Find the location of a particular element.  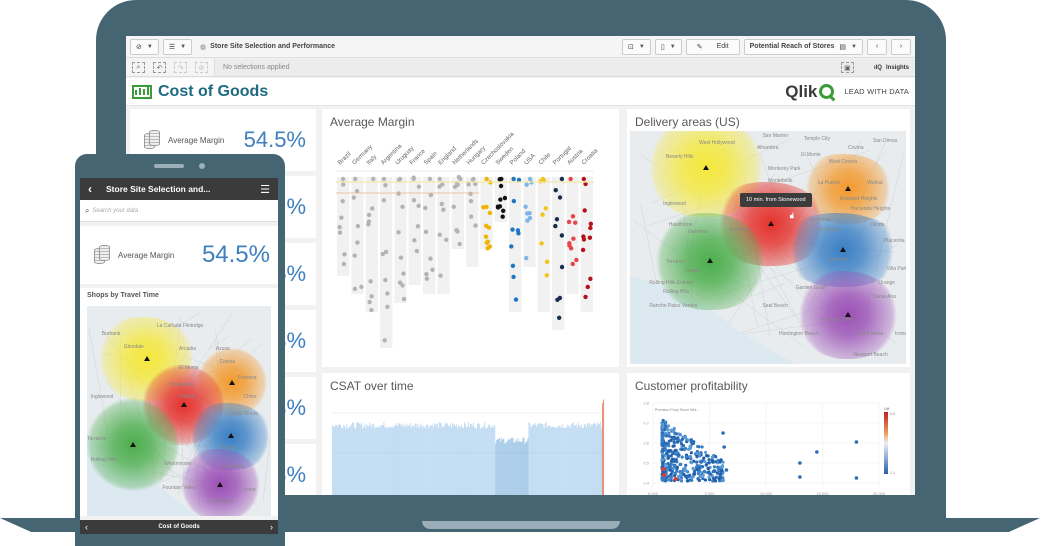

town-label: Covina is located at coordinates (227, 361).